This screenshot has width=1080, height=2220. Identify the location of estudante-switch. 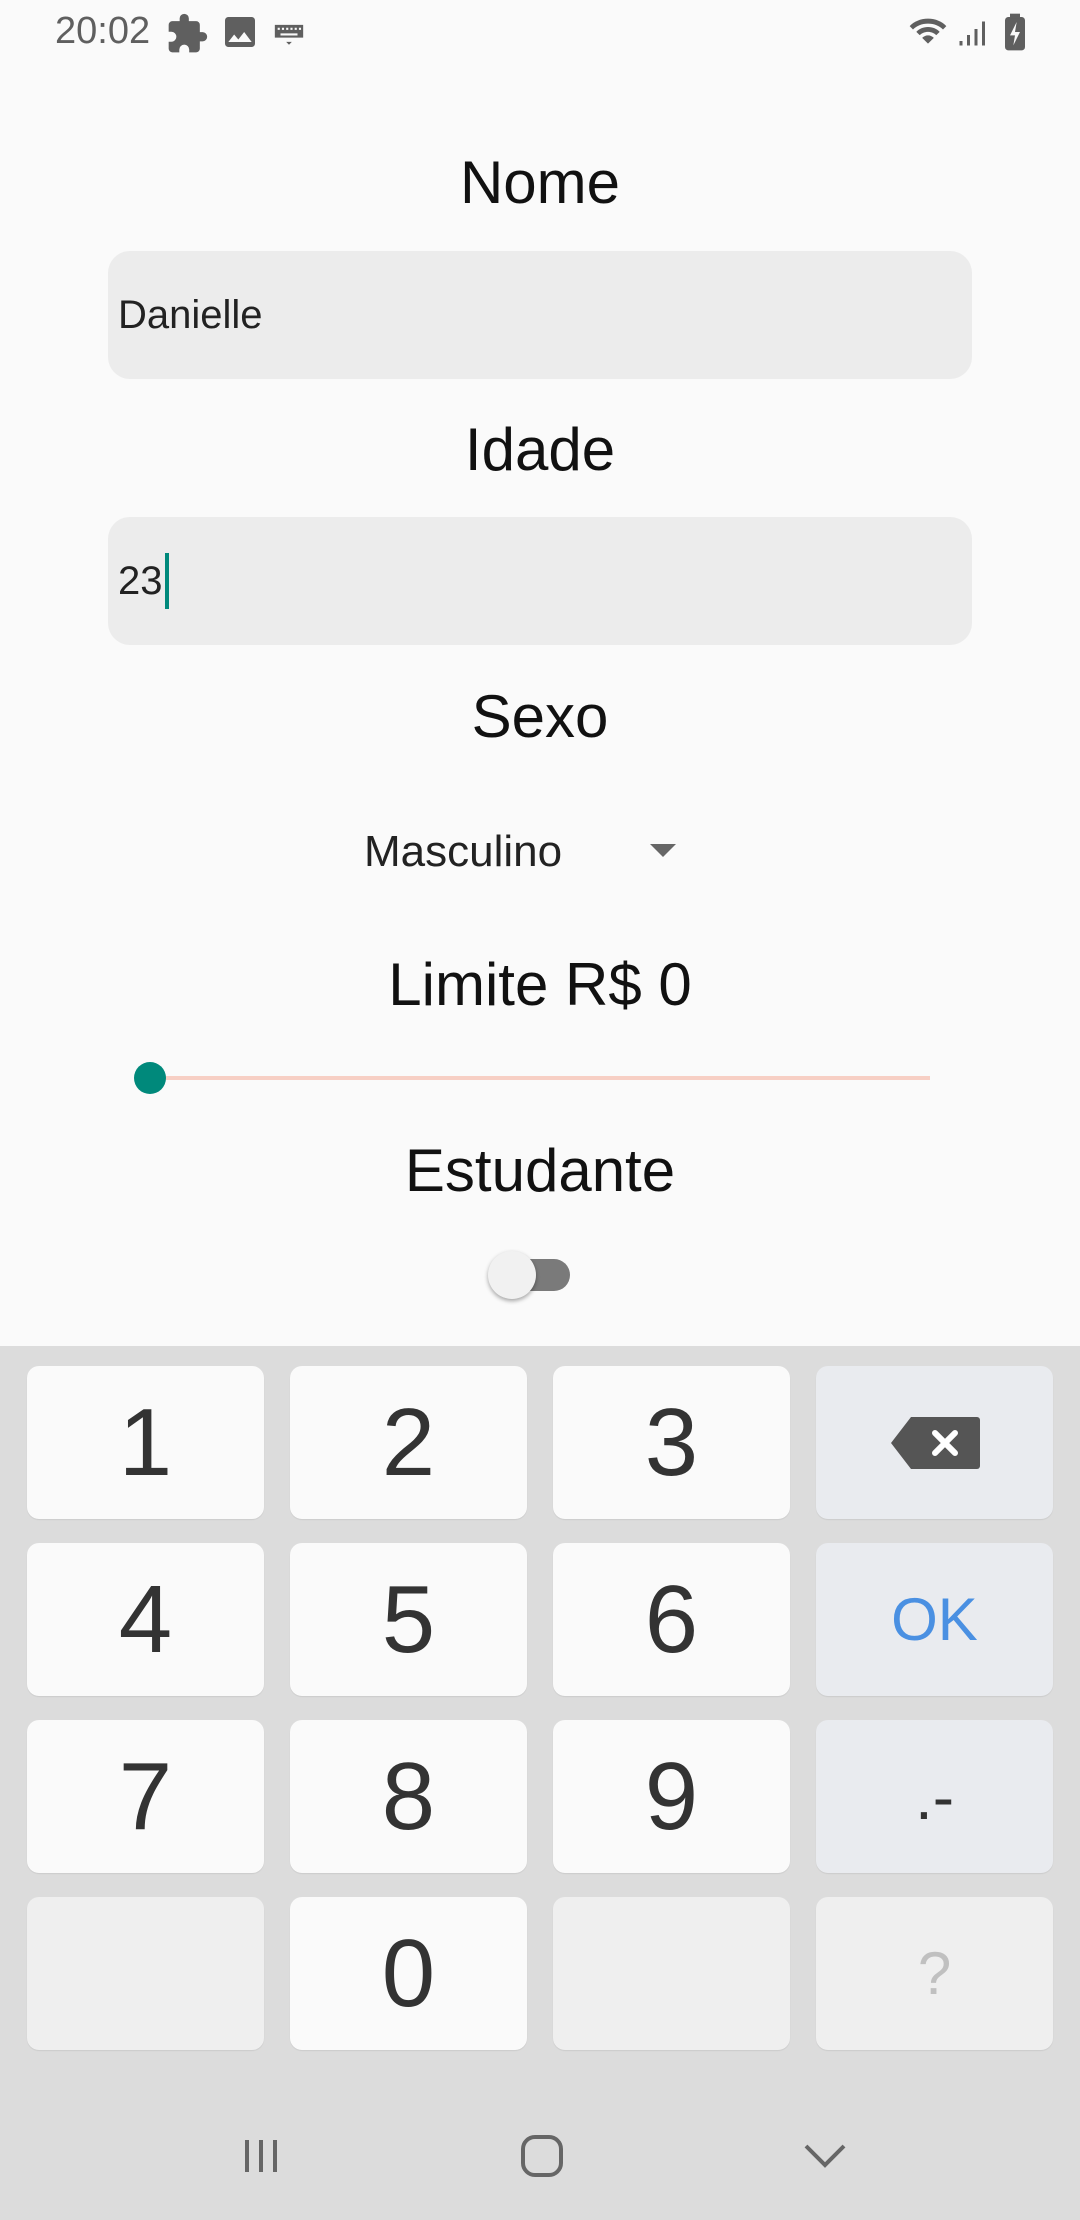
(531, 1275).